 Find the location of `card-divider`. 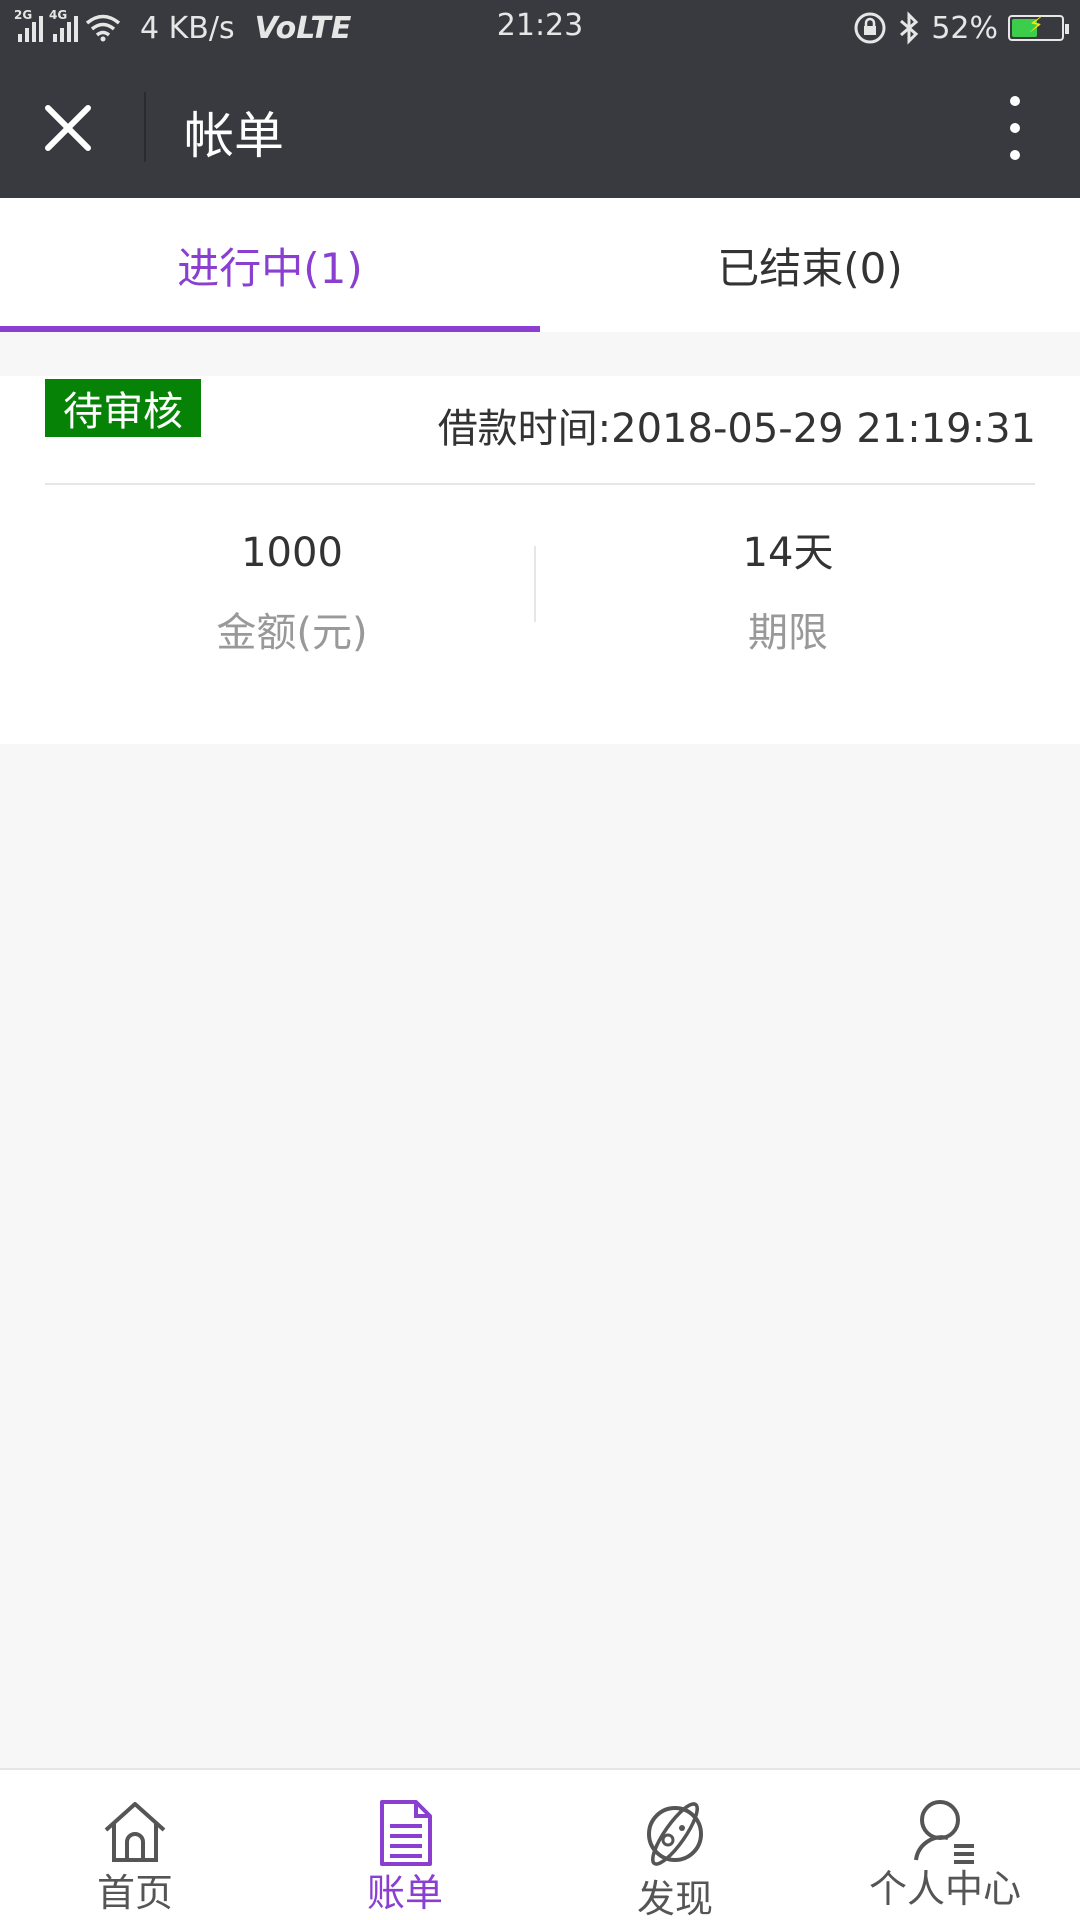

card-divider is located at coordinates (540, 484).